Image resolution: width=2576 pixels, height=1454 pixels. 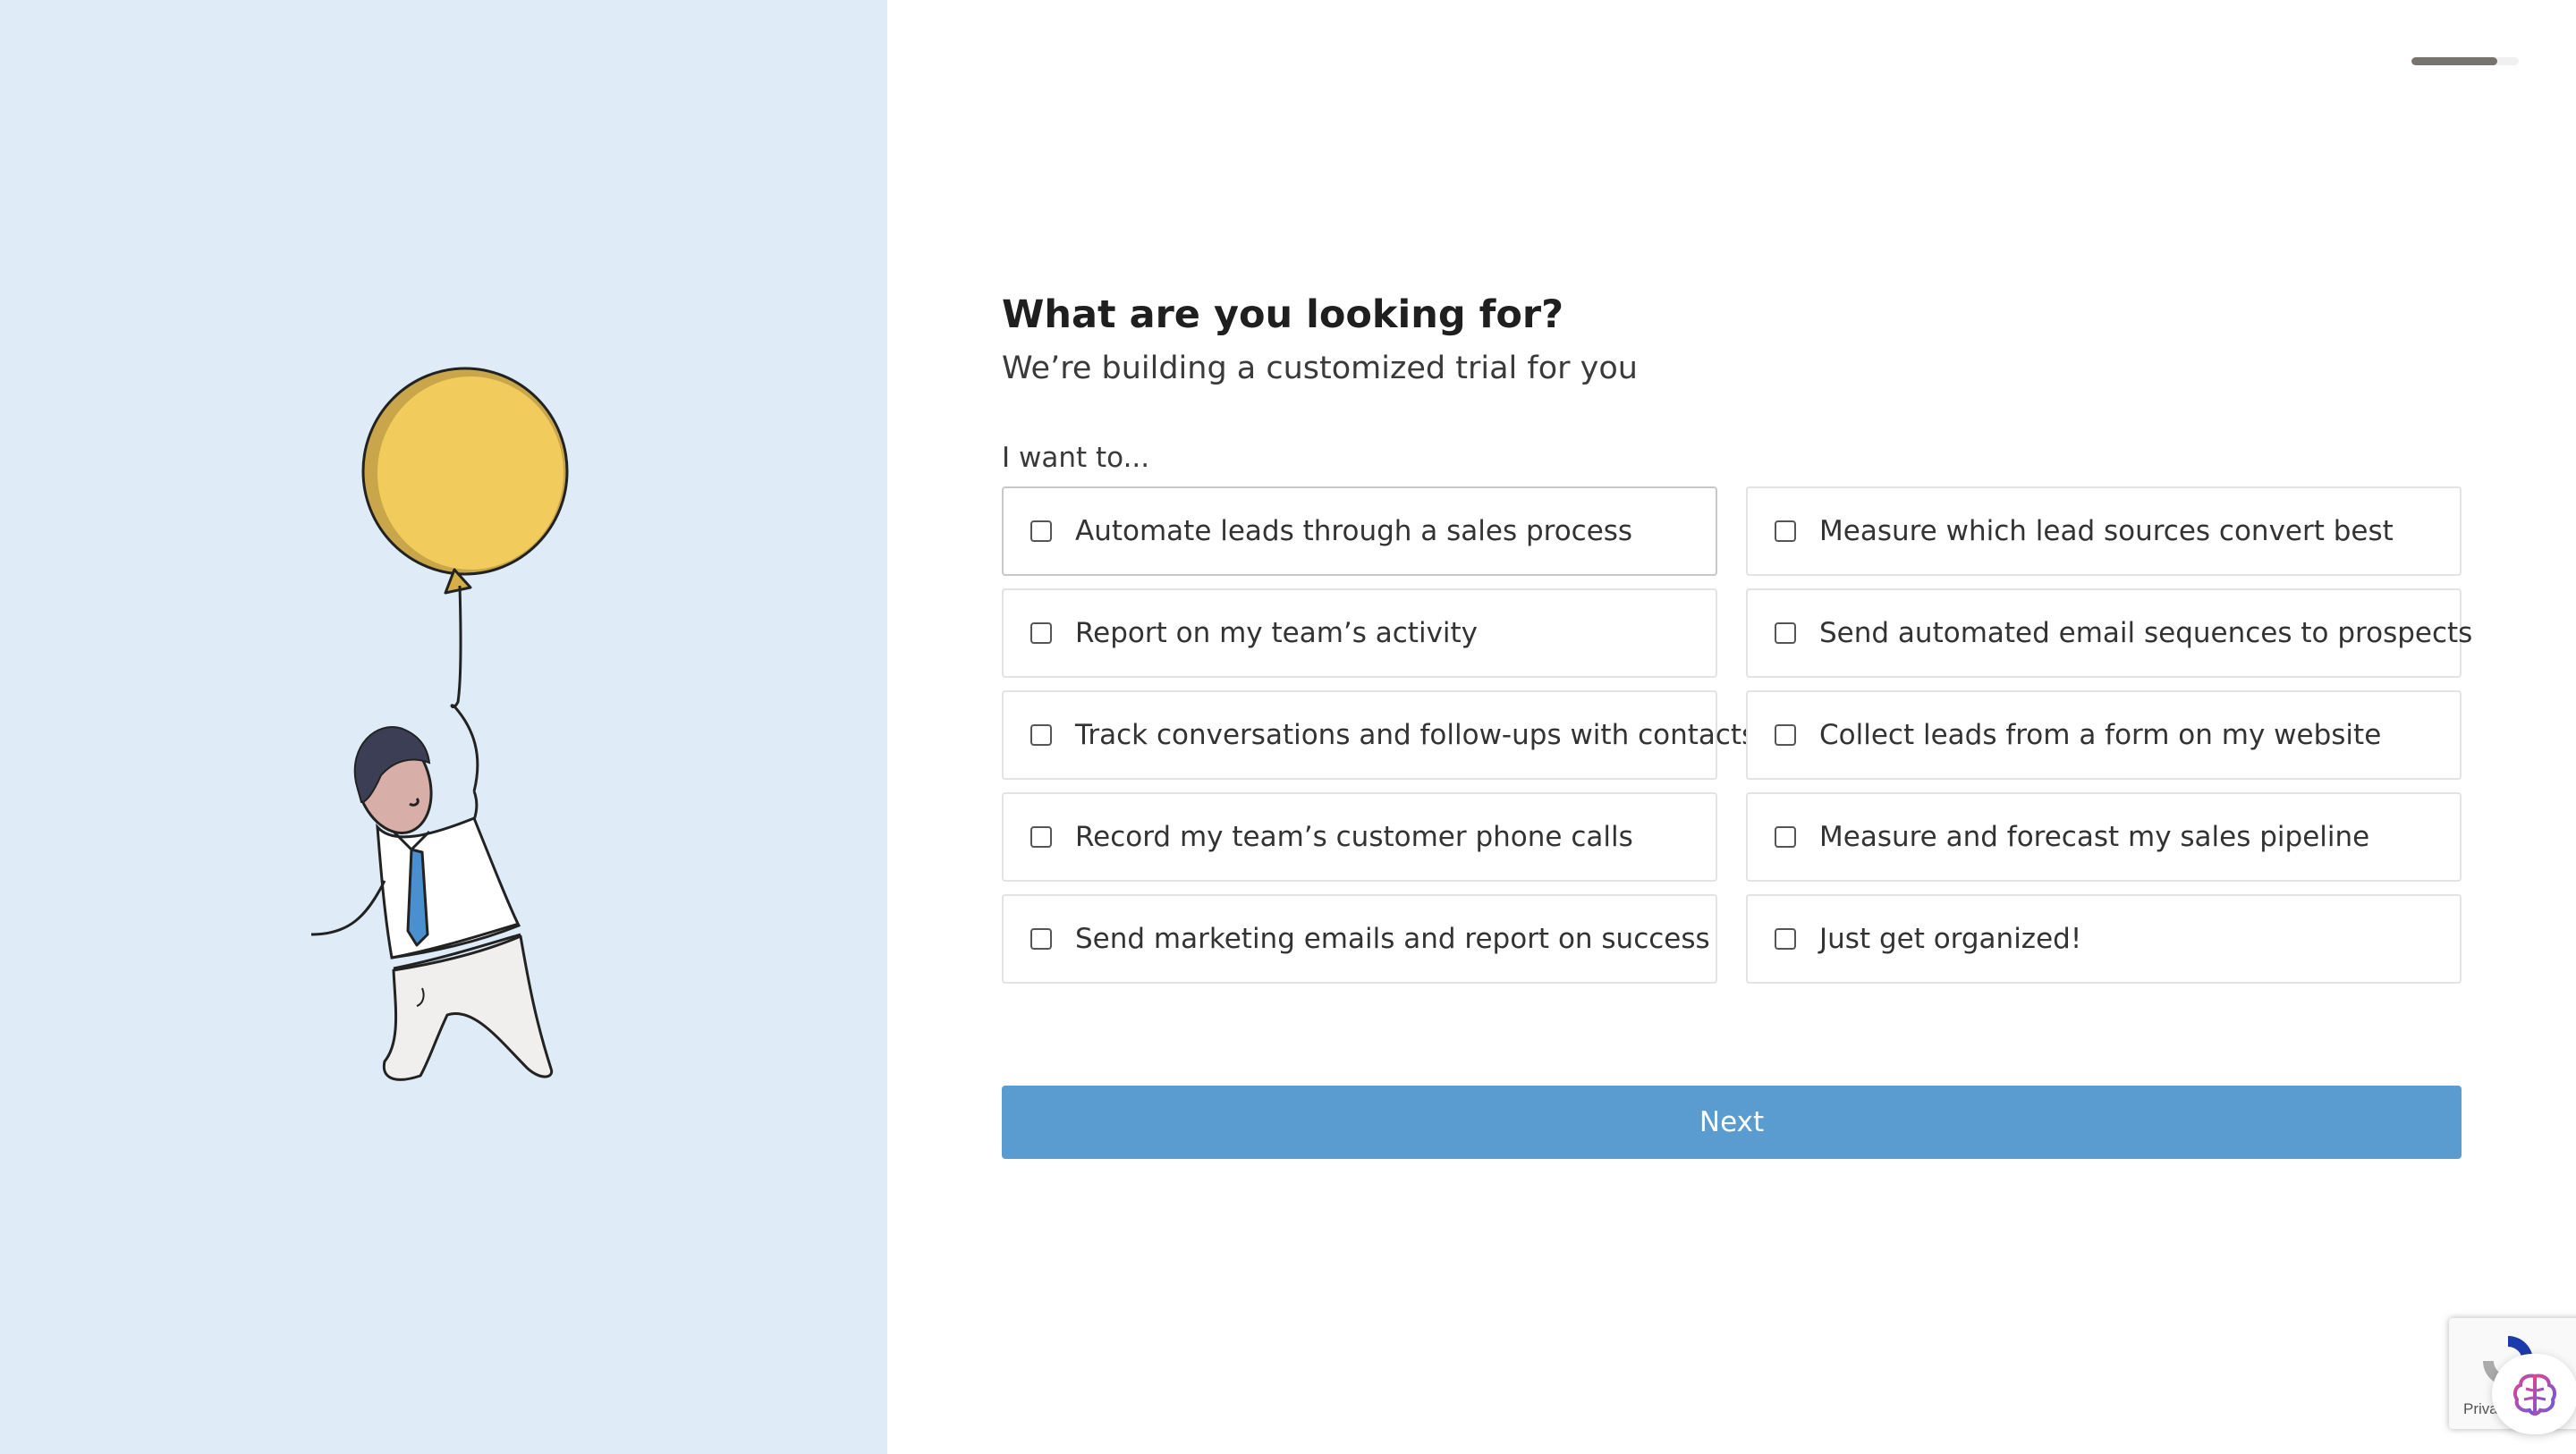 I want to click on option-label: Measure and forecast my sales pipeline, so click(x=2094, y=837).